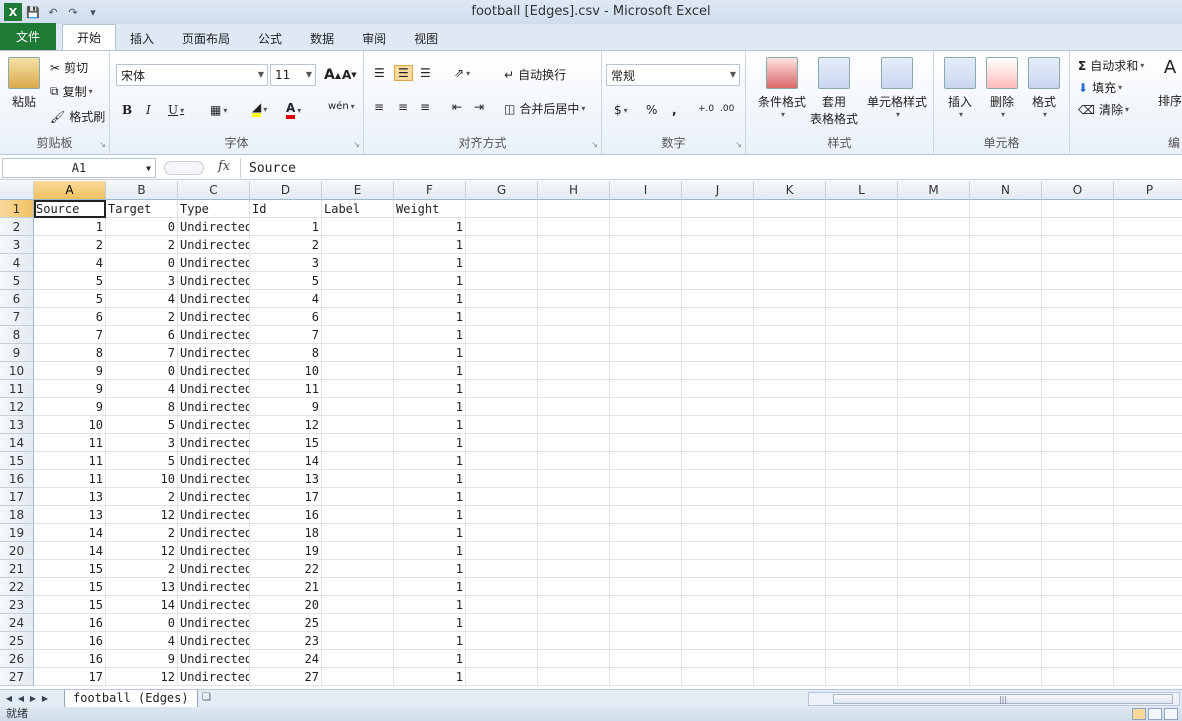 Image resolution: width=1182 pixels, height=721 pixels. I want to click on row-header: 19, so click(17, 533).